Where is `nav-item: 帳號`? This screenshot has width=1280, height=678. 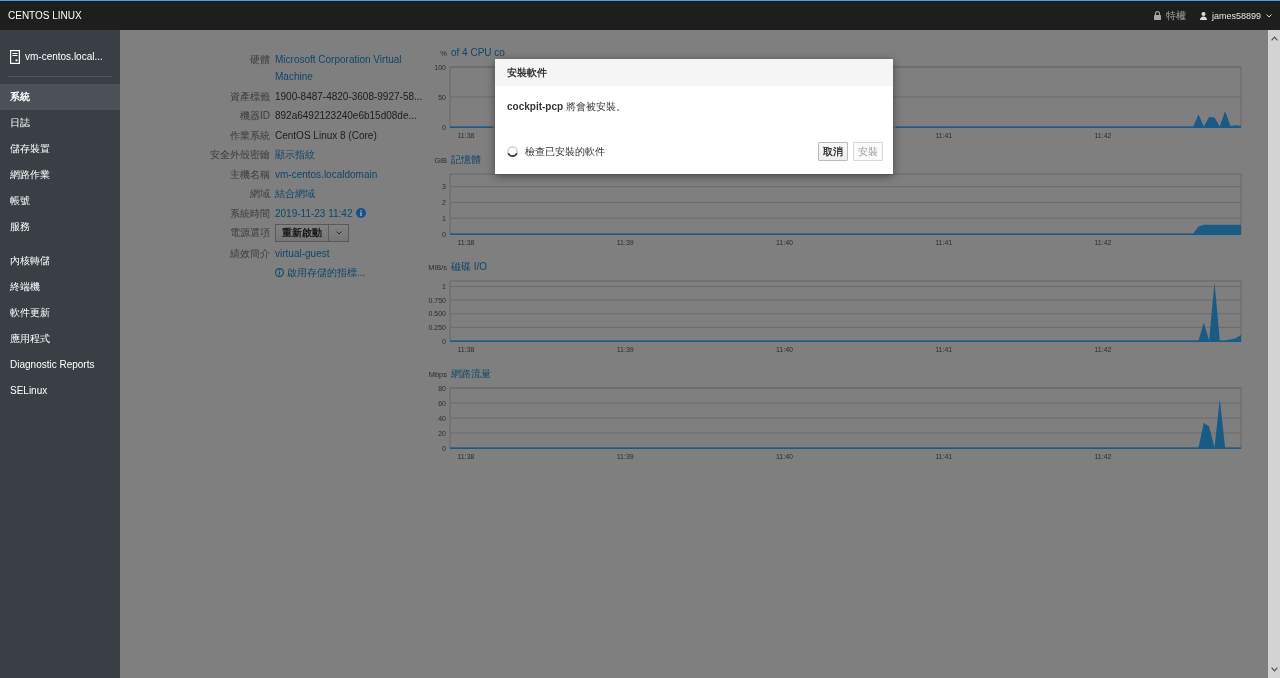 nav-item: 帳號 is located at coordinates (60, 201).